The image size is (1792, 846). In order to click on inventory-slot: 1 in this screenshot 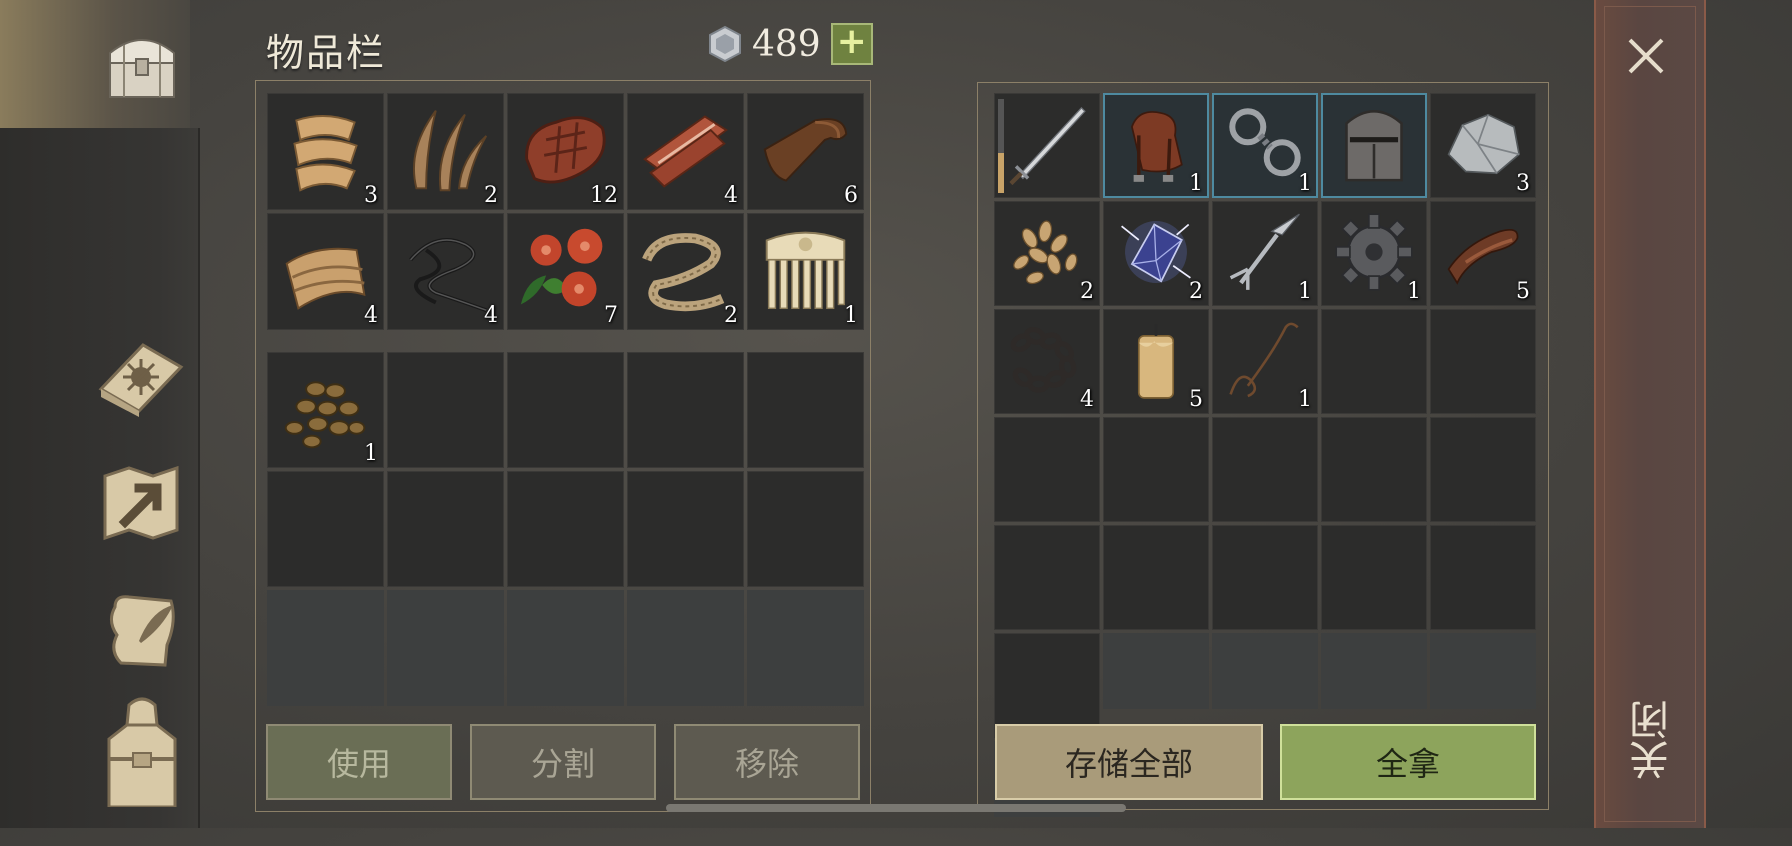, I will do `click(805, 271)`.